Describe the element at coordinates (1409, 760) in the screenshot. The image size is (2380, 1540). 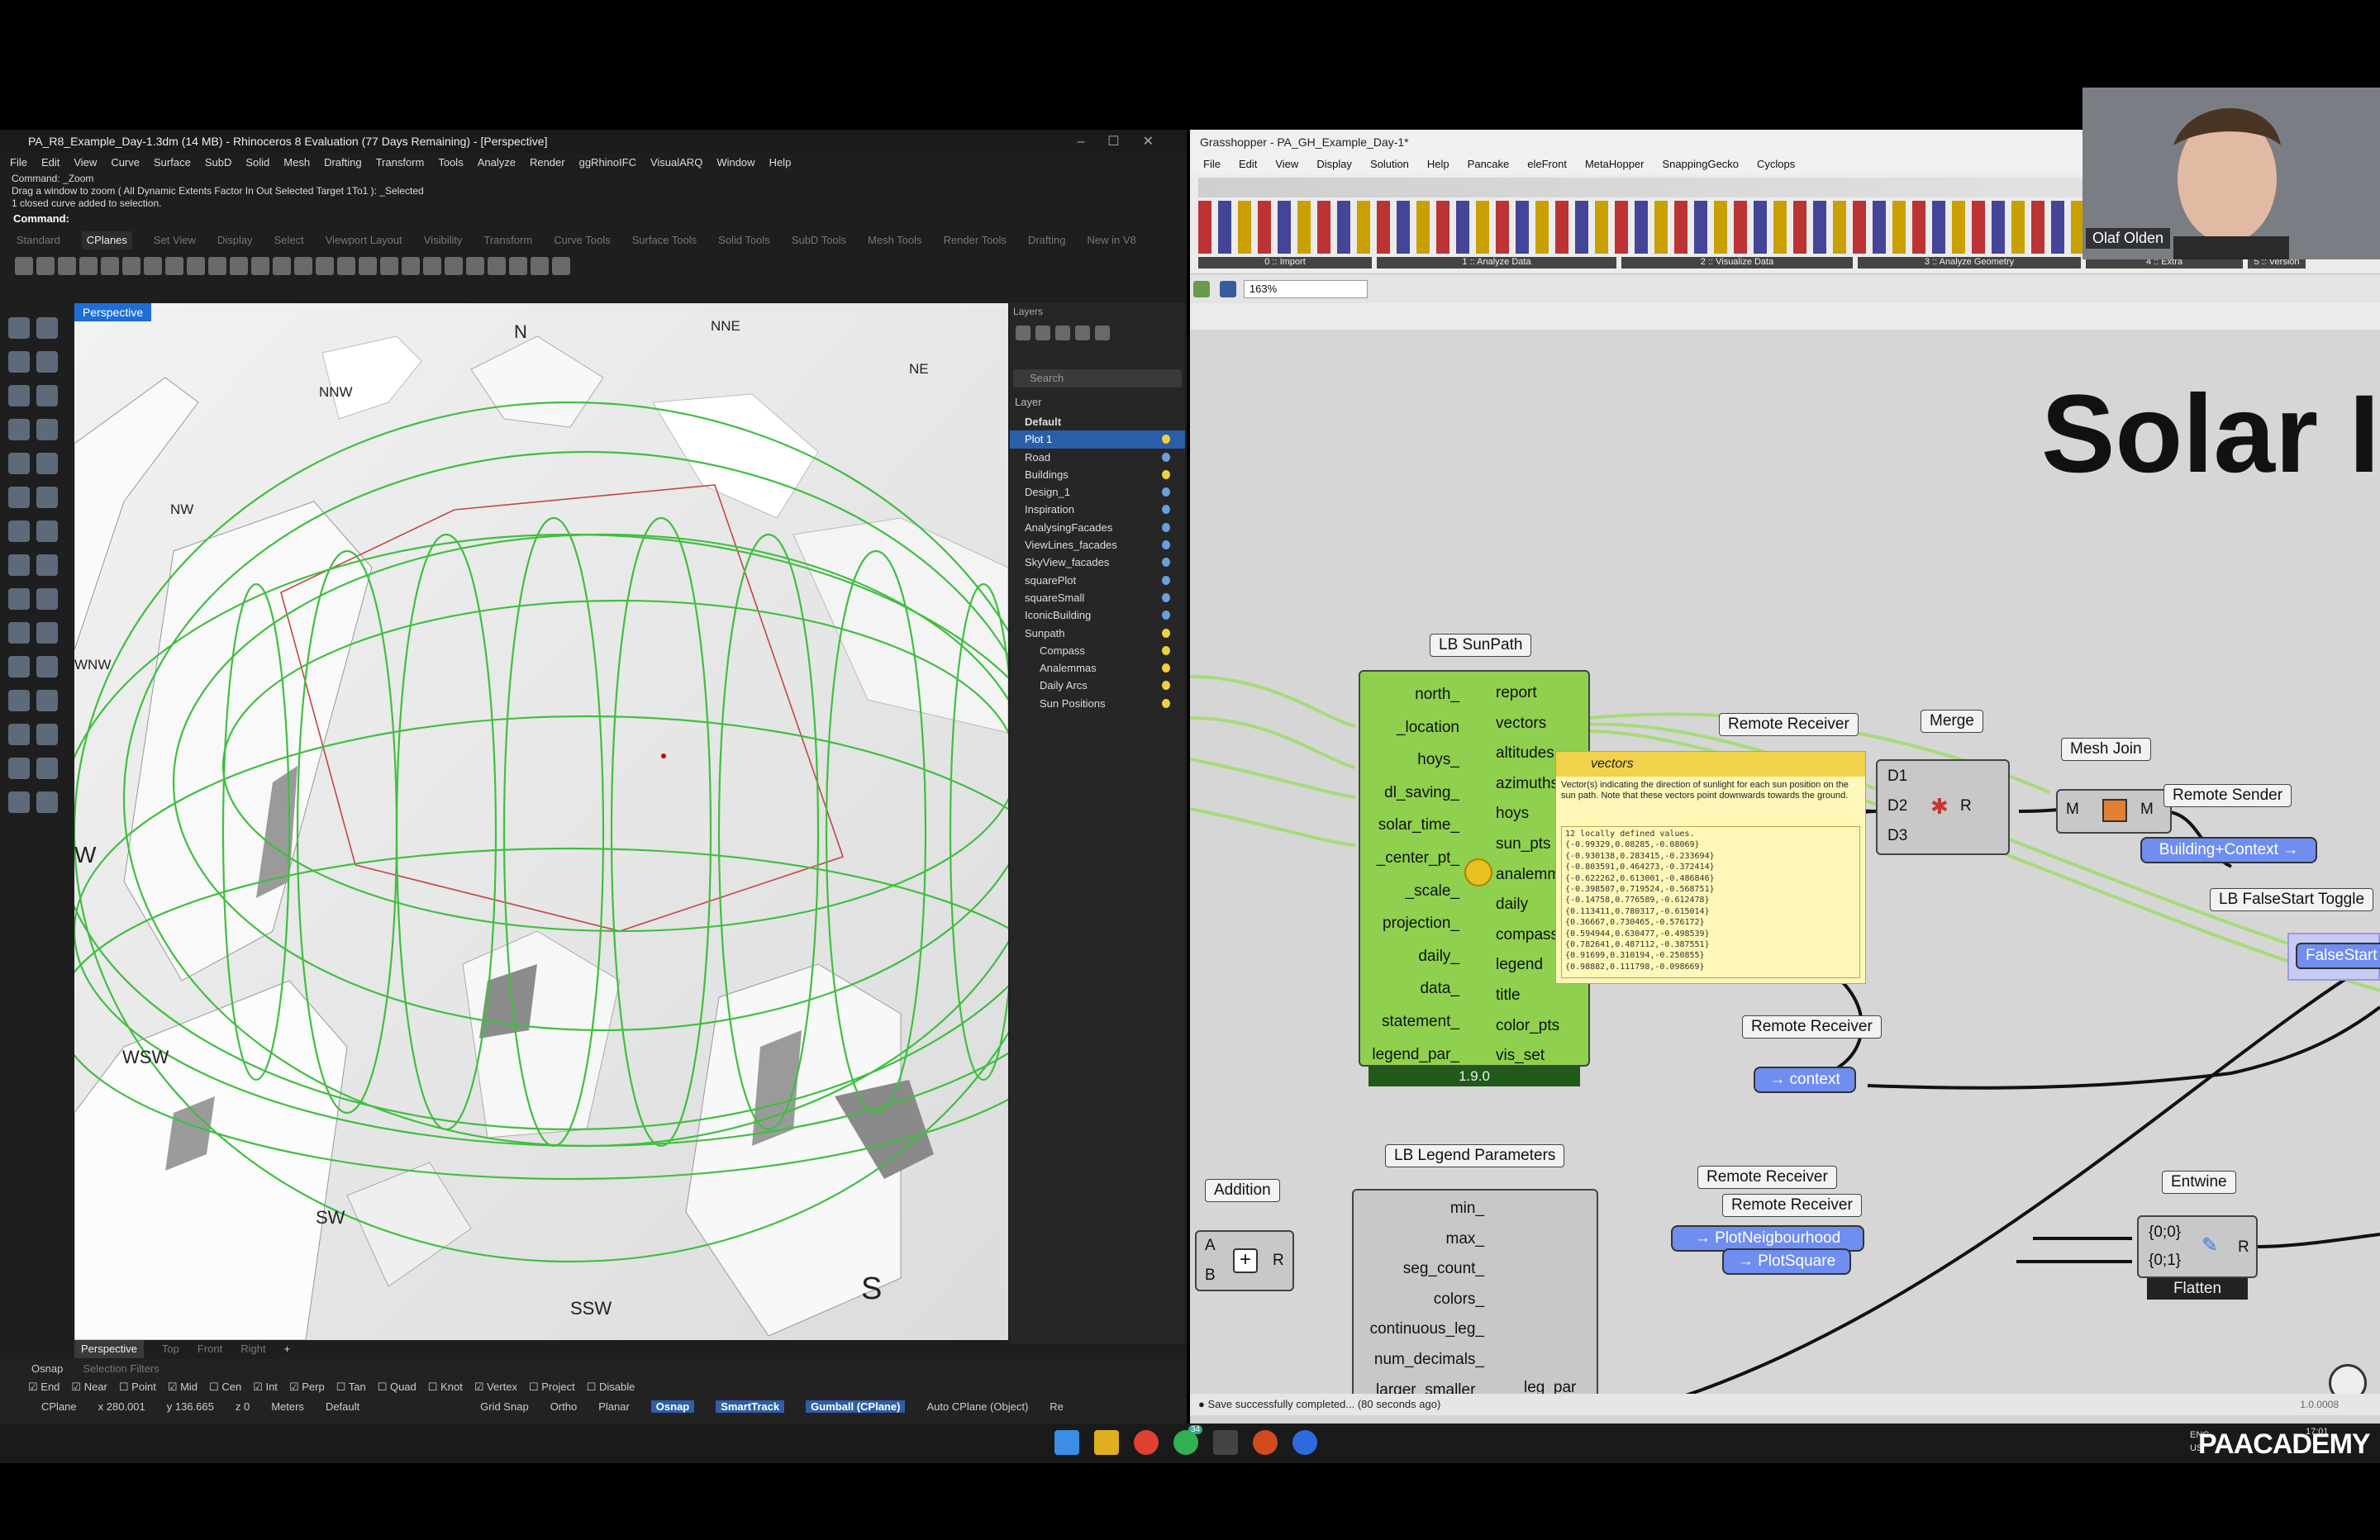
I see `input-param: hoys_` at that location.